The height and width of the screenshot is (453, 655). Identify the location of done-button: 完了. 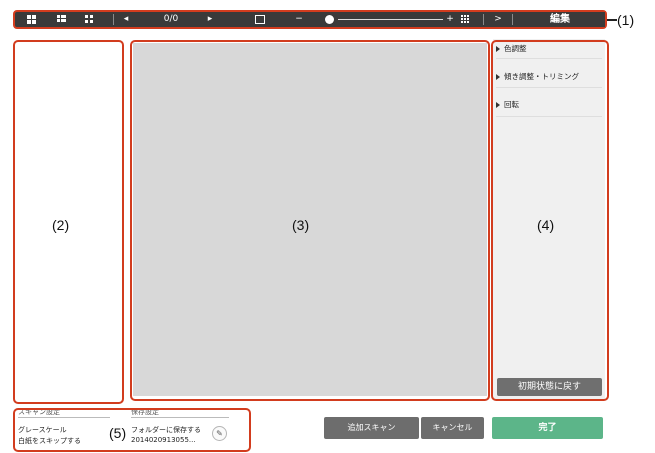
(547, 428).